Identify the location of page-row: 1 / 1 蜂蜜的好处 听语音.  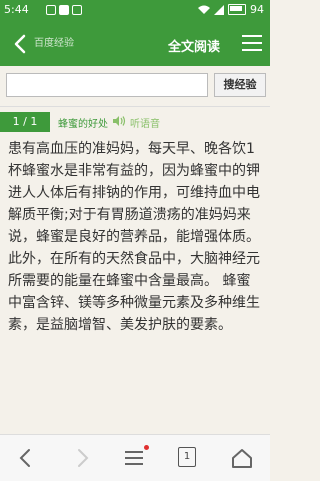
(135, 122).